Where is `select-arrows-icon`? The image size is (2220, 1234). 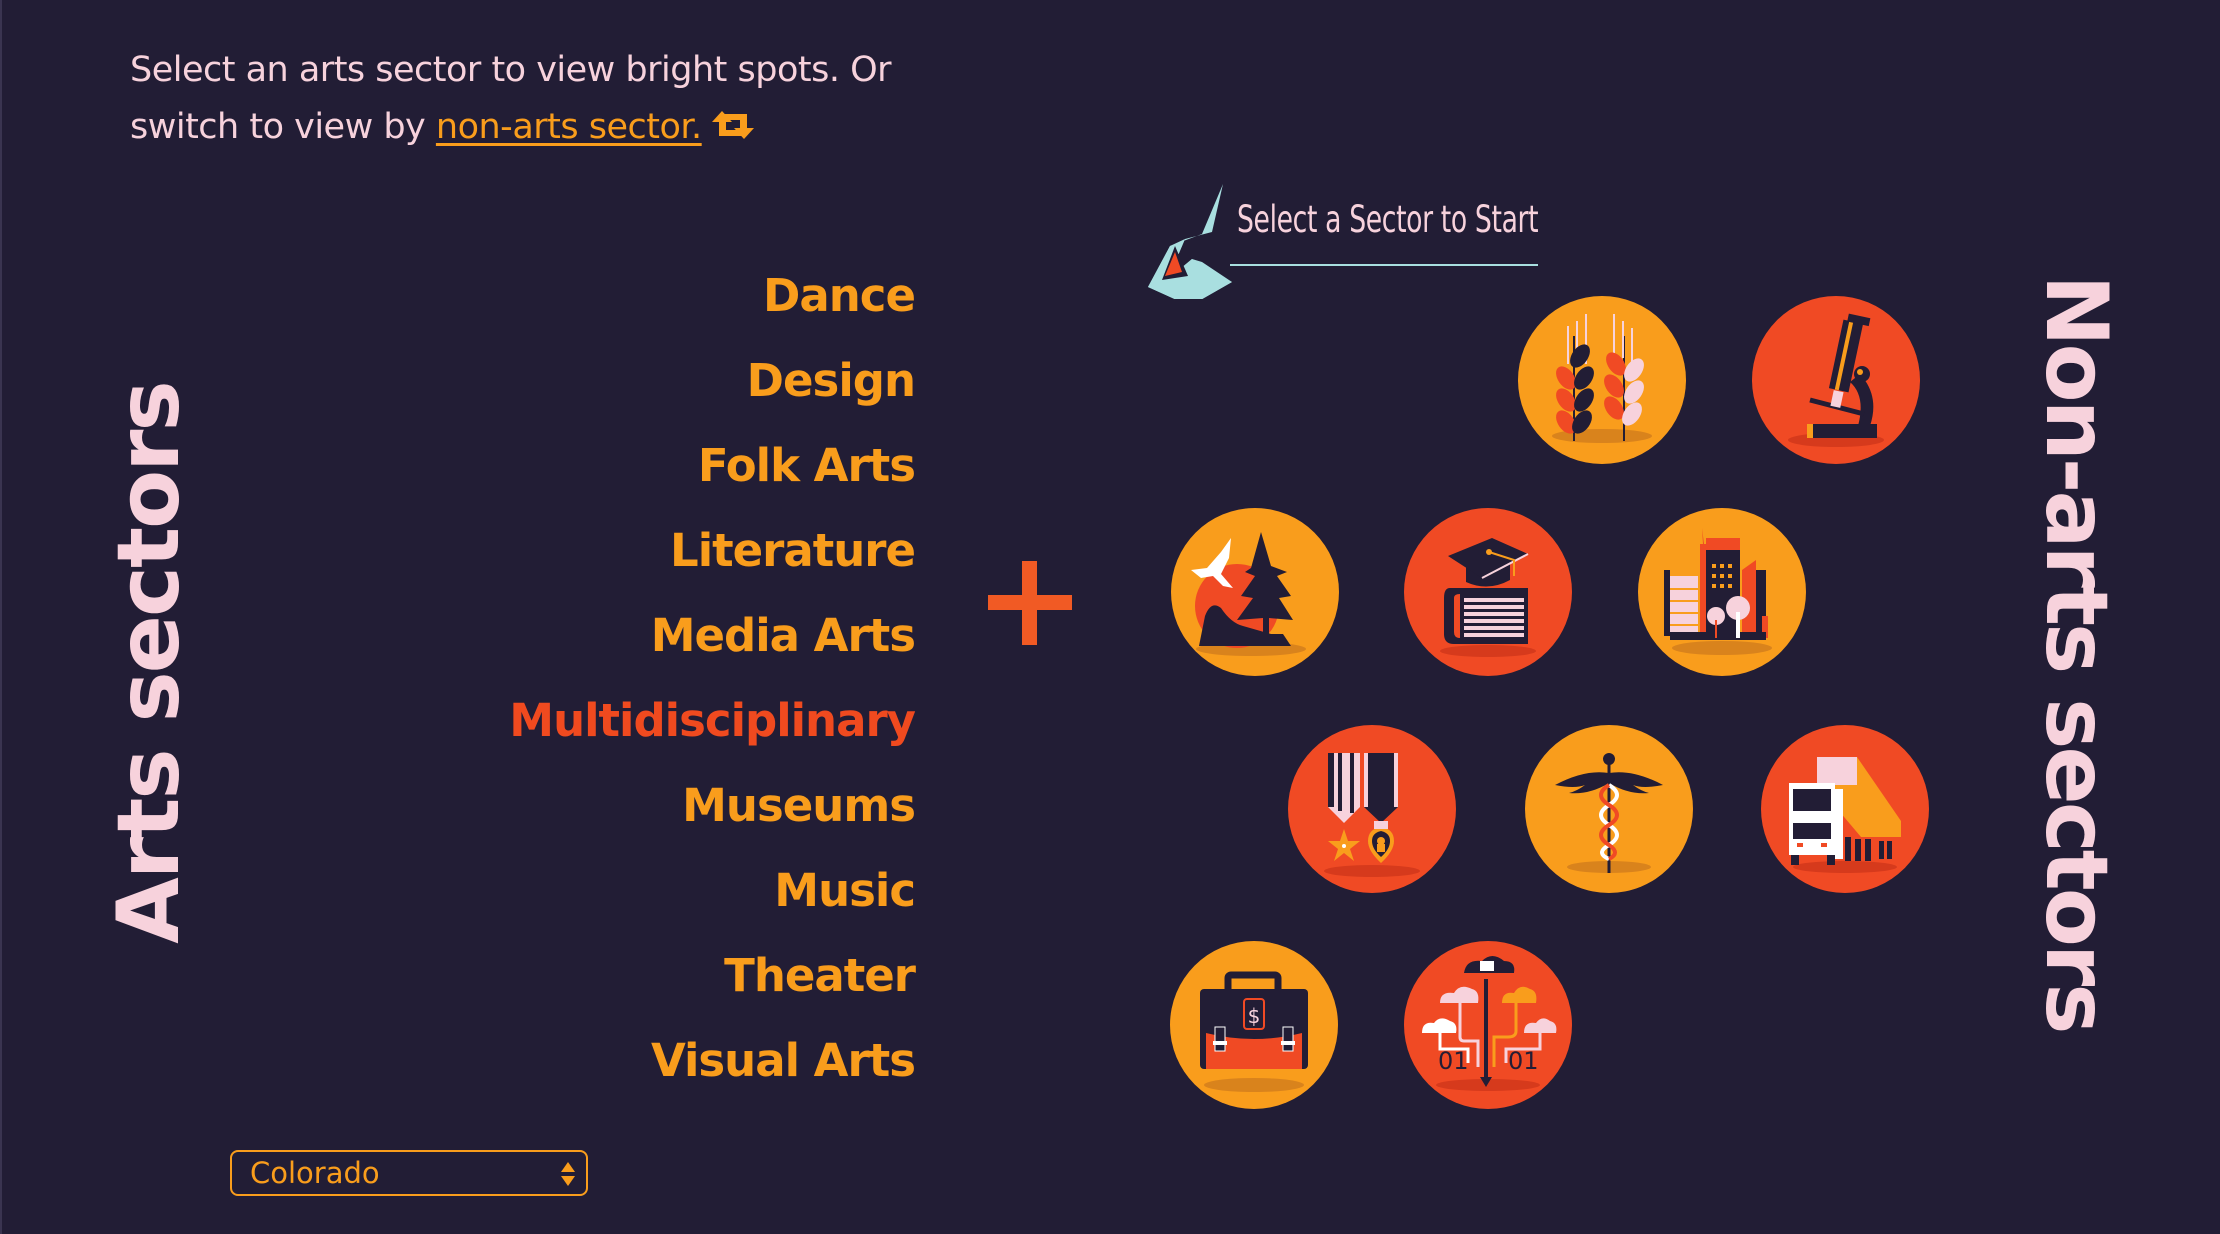 select-arrows-icon is located at coordinates (568, 1174).